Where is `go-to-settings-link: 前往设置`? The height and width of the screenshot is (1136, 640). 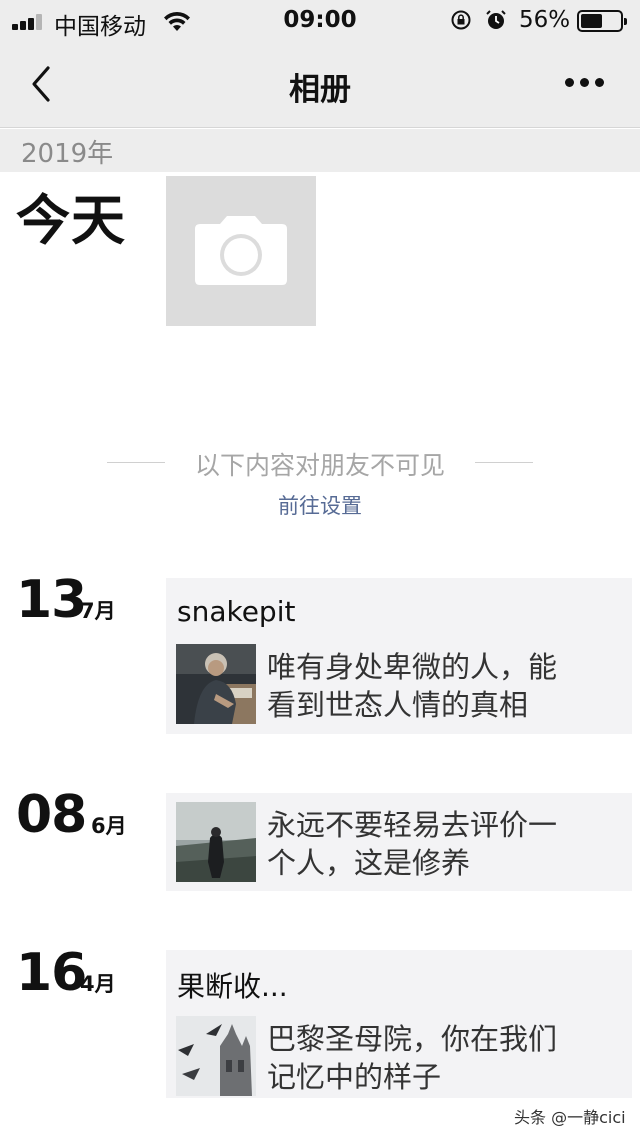 go-to-settings-link: 前往设置 is located at coordinates (320, 505).